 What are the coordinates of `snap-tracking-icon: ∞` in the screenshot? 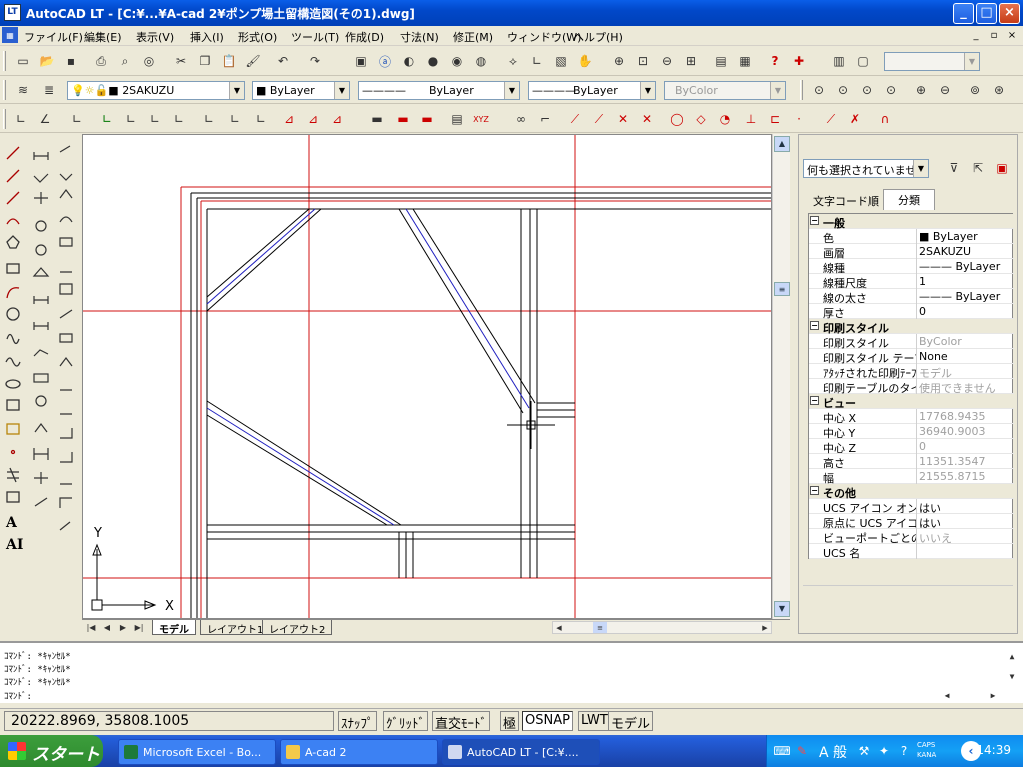 It's located at (521, 119).